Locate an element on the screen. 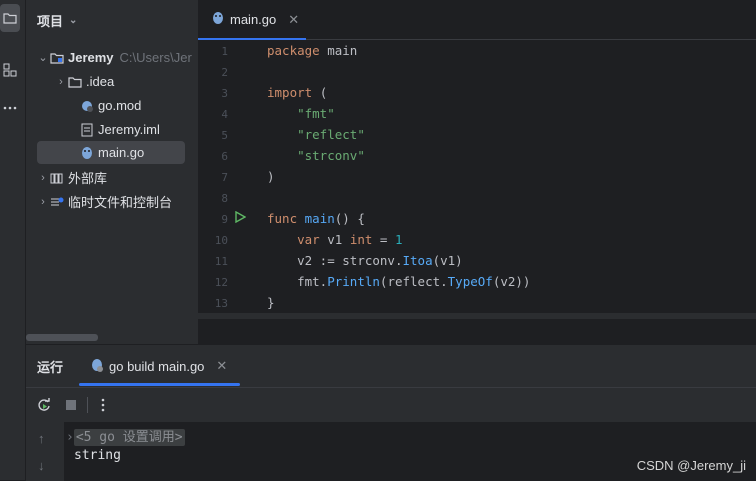 The image size is (756, 481). code-token: v2 := is located at coordinates (316, 260).